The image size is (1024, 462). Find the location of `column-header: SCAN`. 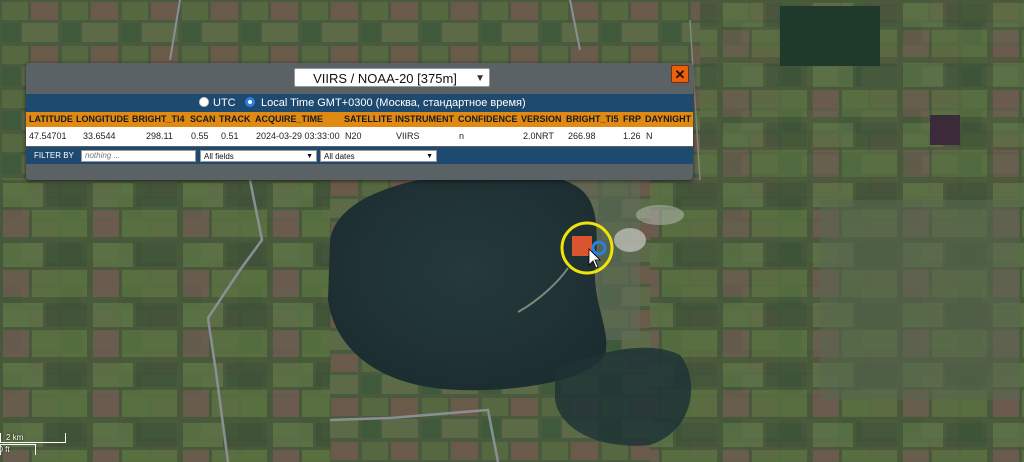

column-header: SCAN is located at coordinates (203, 119).